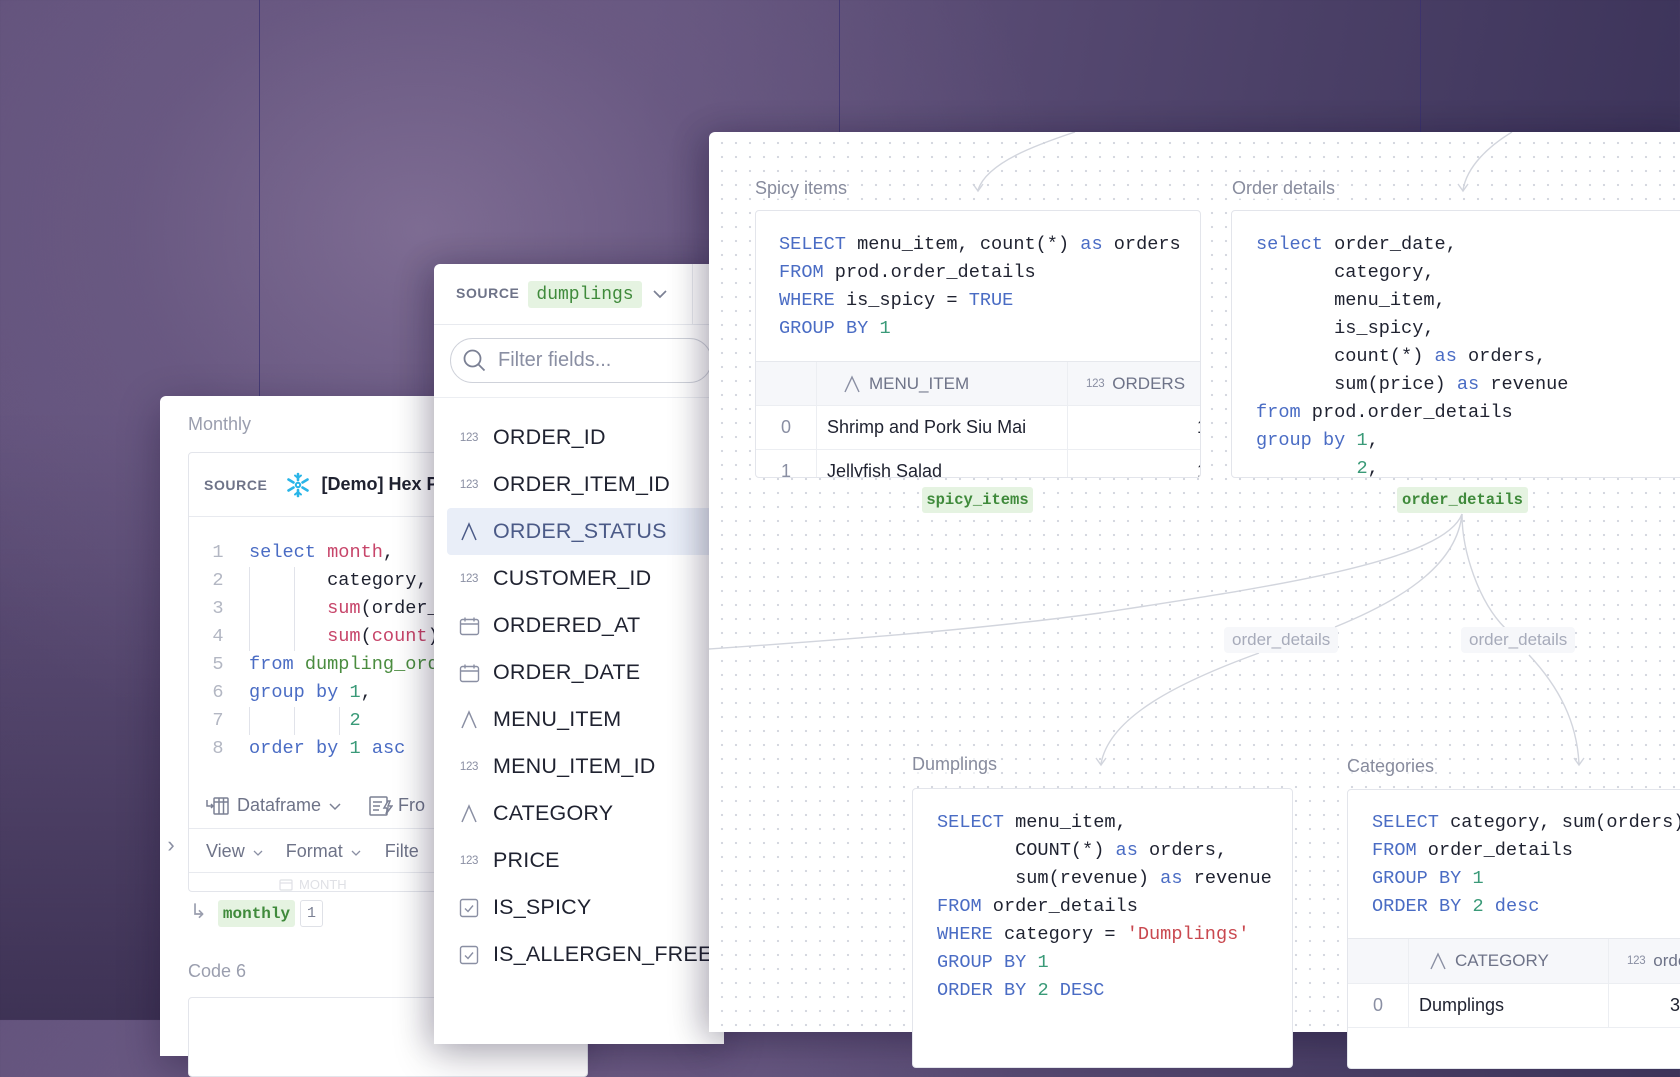 The width and height of the screenshot is (1680, 1077). What do you see at coordinates (469, 860) in the screenshot?
I see `number-type-icon: 123` at bounding box center [469, 860].